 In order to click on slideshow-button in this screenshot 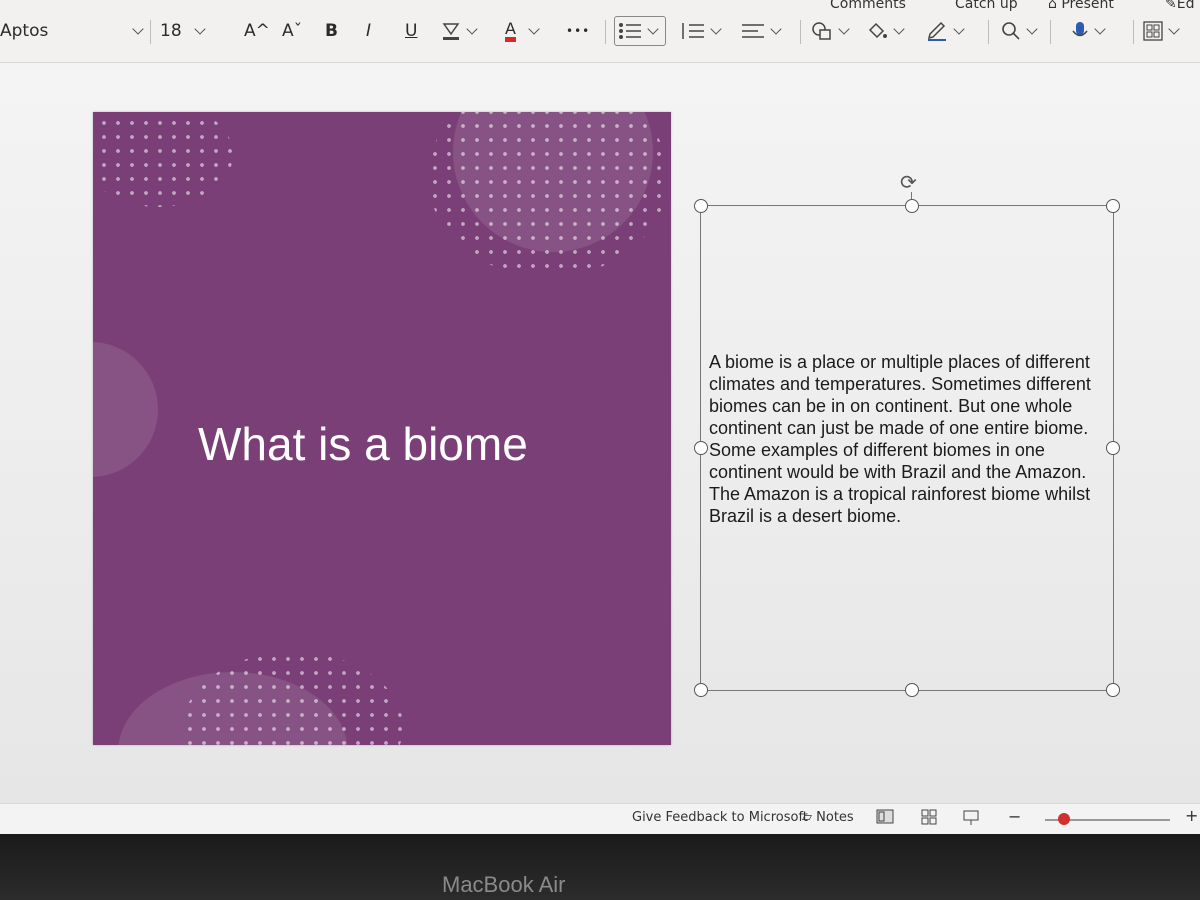, I will do `click(971, 819)`.